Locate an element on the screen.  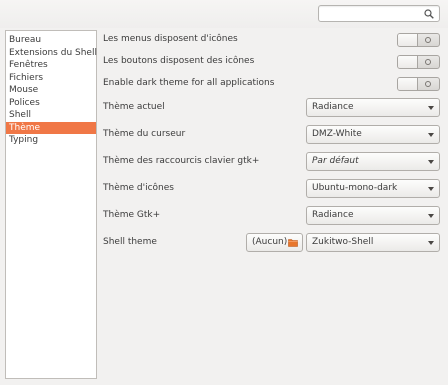
current-theme-combo: Radiance is located at coordinates (373, 107).